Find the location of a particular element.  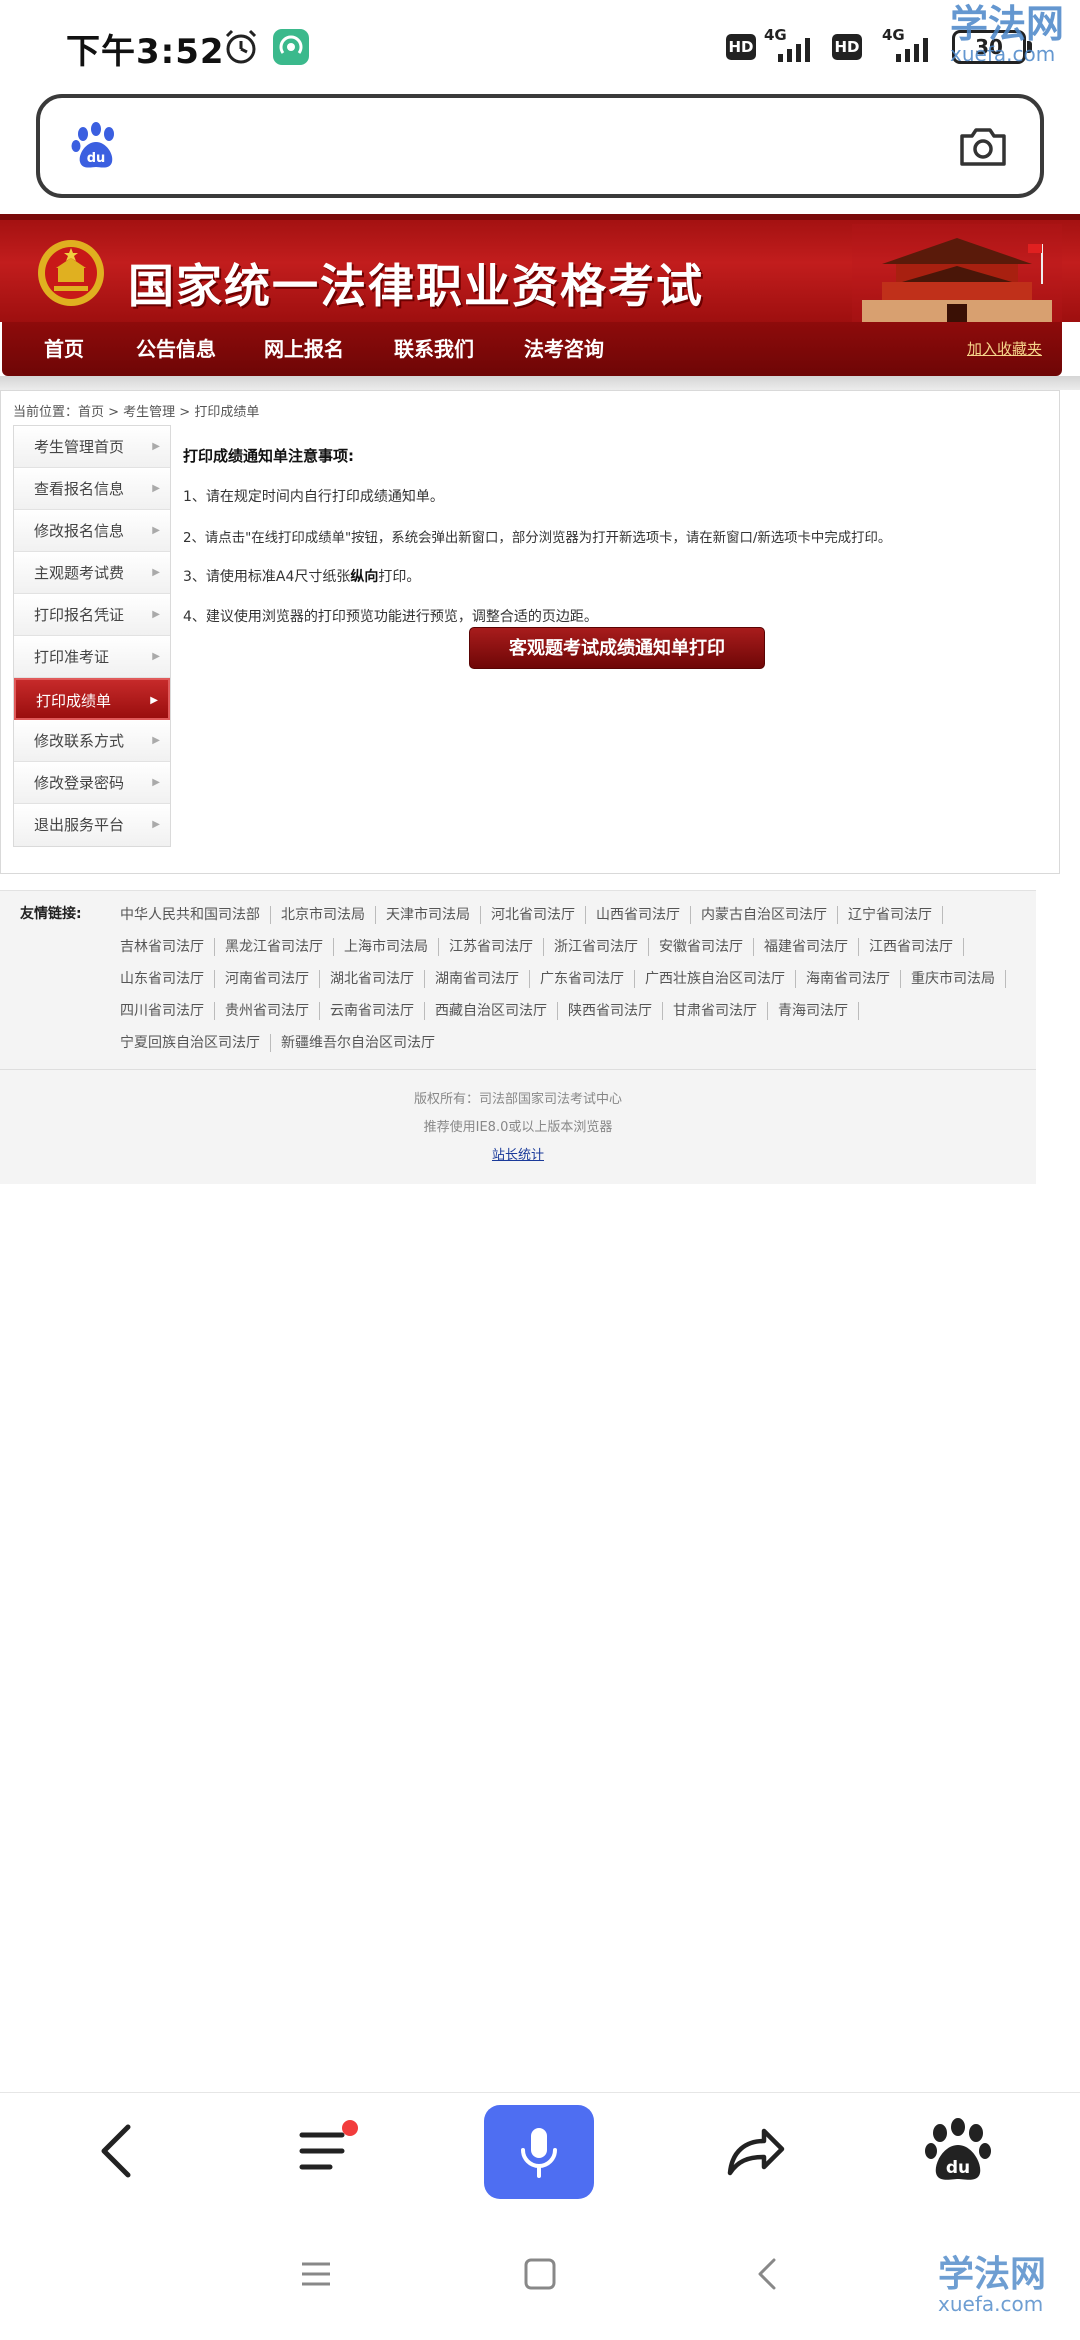

menu-item-edit-contact: 修改联系方式 ▶ is located at coordinates (92, 741).